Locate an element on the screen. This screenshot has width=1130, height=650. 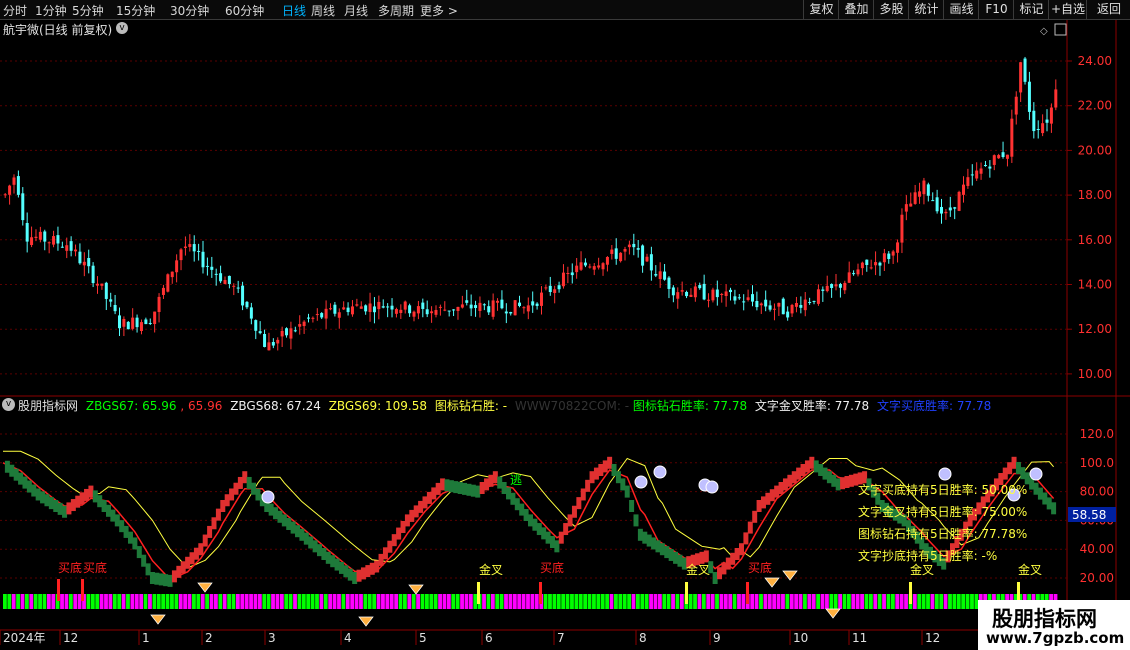
diamond-icon is located at coordinates (366, 621).